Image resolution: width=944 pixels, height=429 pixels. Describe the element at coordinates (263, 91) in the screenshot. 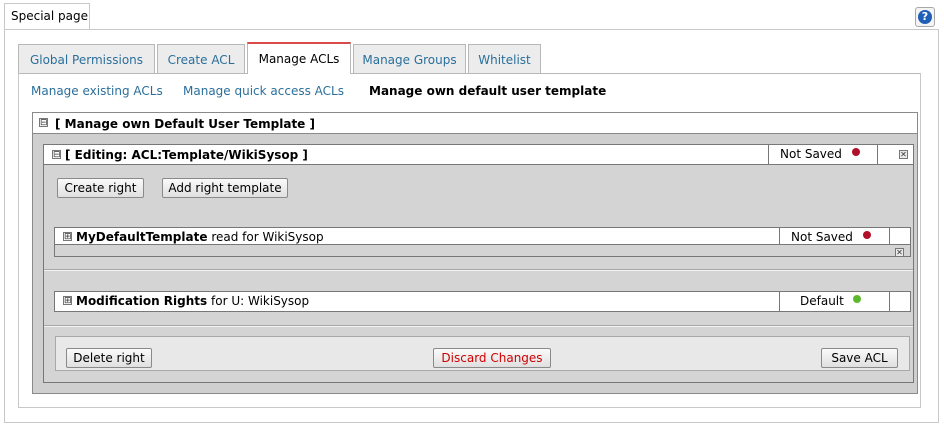

I see `subnav-manage-quick-access-acls: Manage quick access ACLs` at that location.